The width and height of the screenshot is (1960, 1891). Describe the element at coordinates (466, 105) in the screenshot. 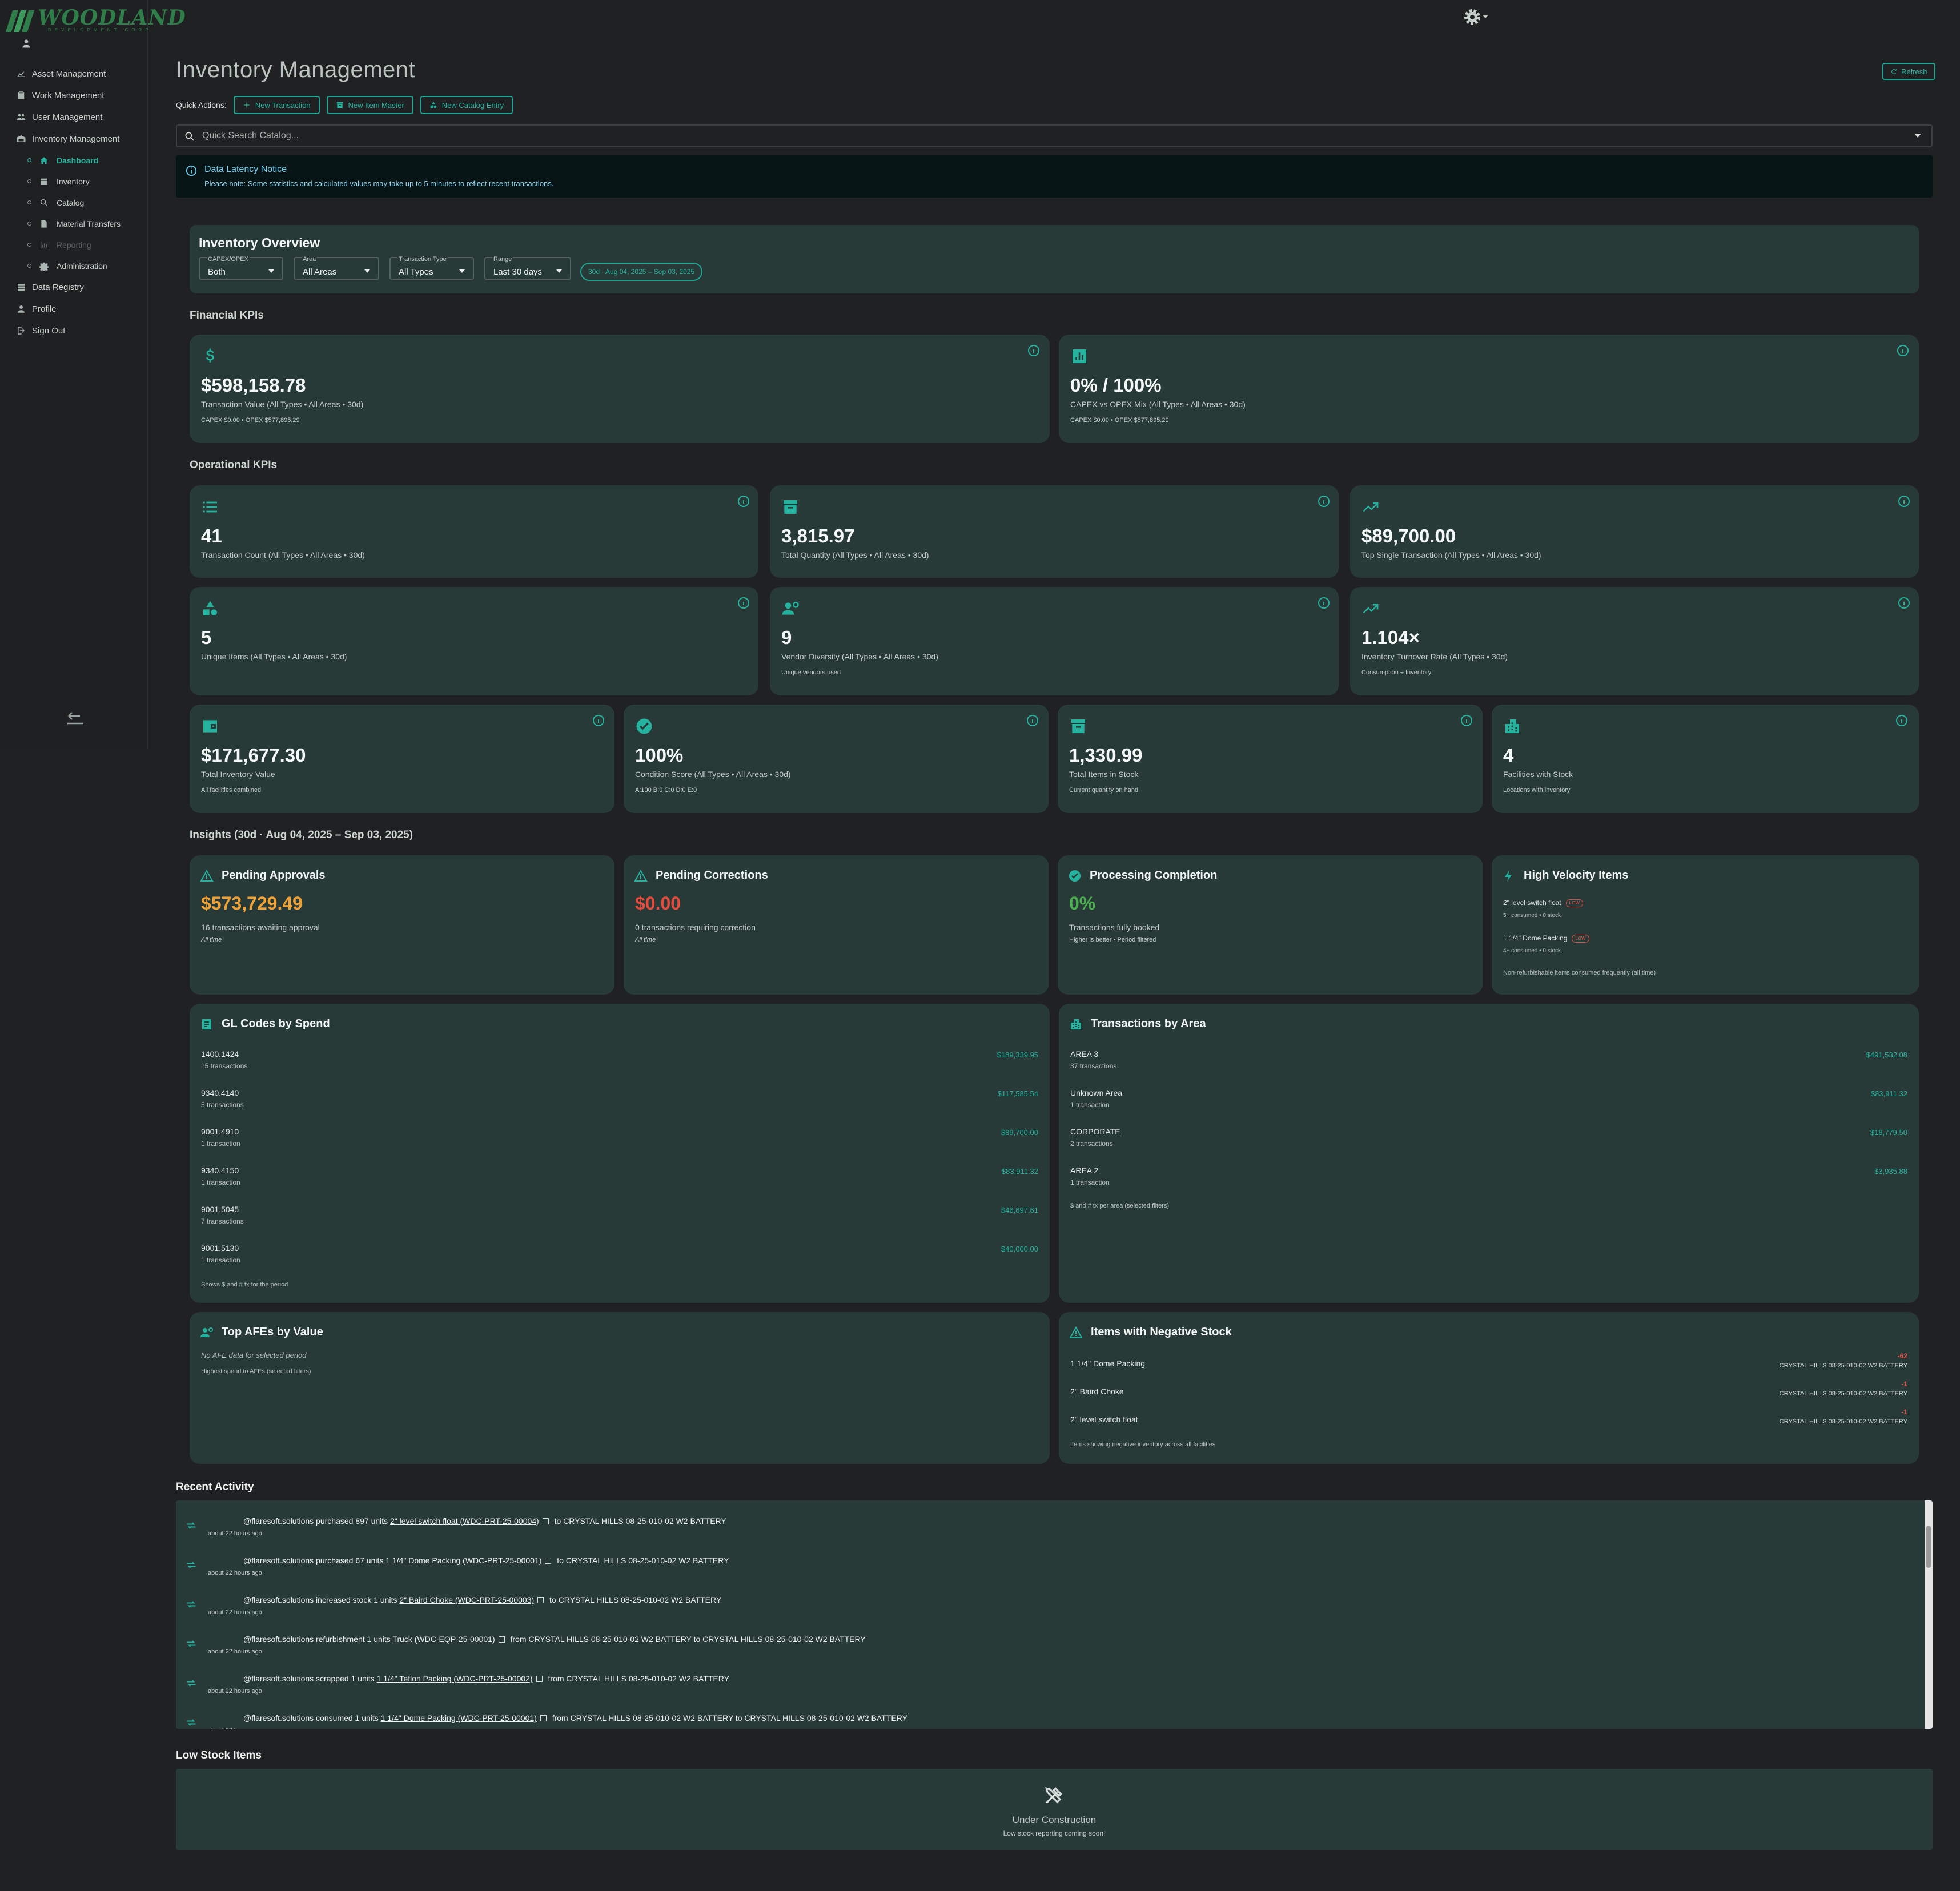

I see `new-catalog-entry-button: New Catalog Entry` at that location.